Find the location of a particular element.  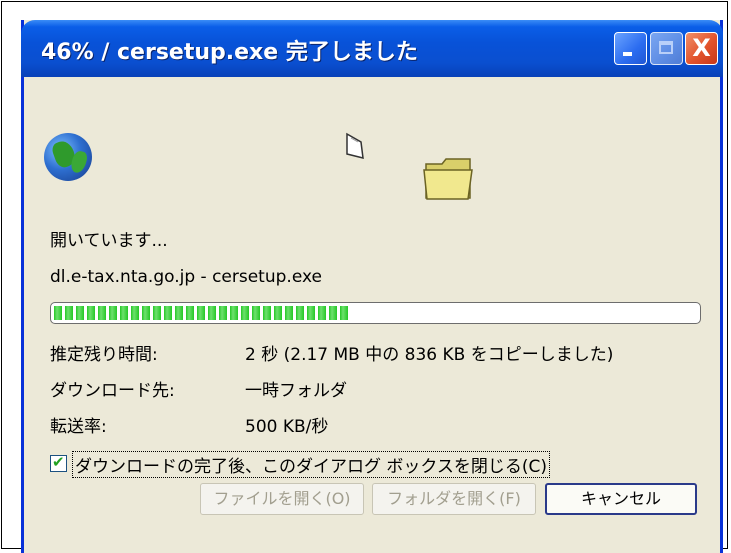

close-on-complete-checkbox: ✔ is located at coordinates (58, 462).